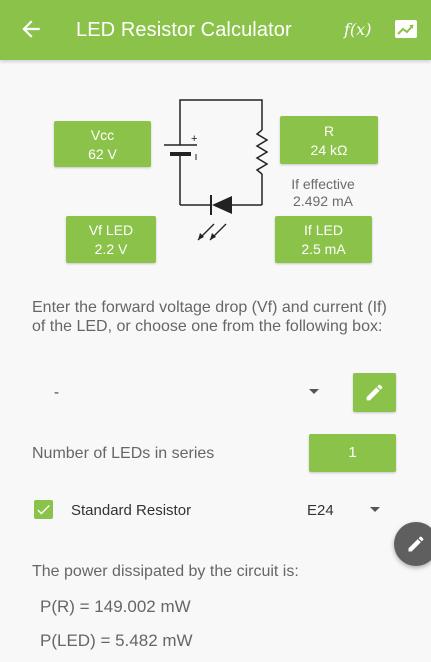 The width and height of the screenshot is (431, 662). I want to click on led-preset-value: -, so click(56, 392).